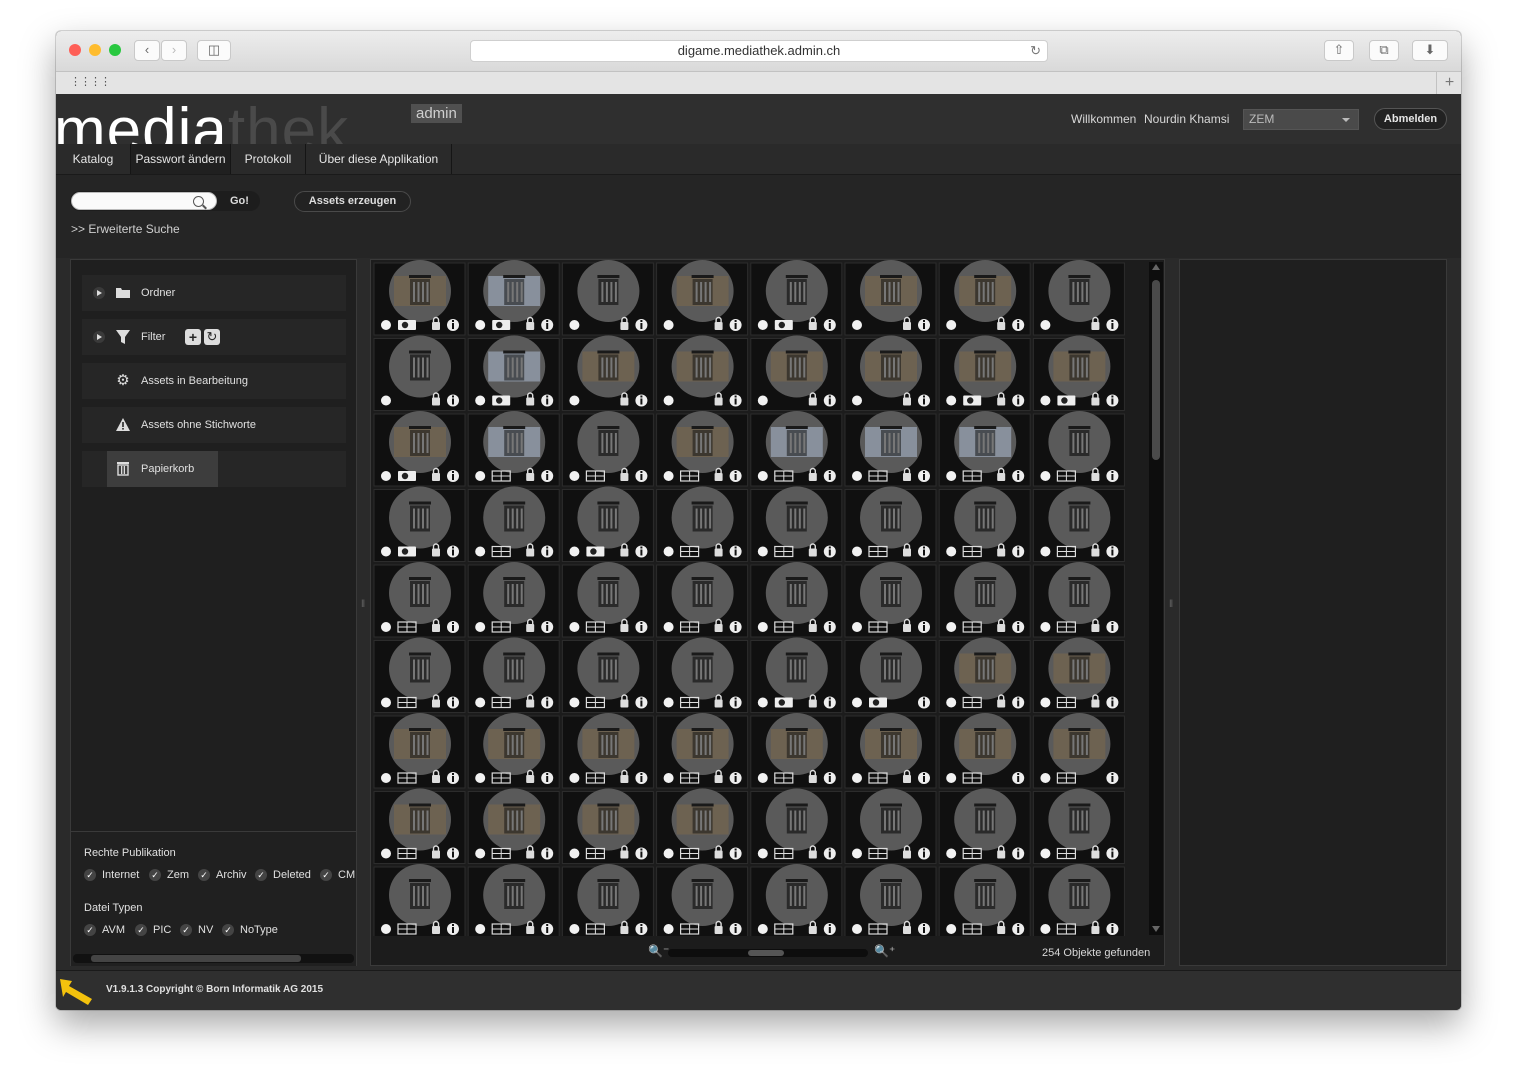 This screenshot has height=1091, width=1517. Describe the element at coordinates (214, 469) in the screenshot. I see `sidebar-item-papierkorb: Papierkorb` at that location.